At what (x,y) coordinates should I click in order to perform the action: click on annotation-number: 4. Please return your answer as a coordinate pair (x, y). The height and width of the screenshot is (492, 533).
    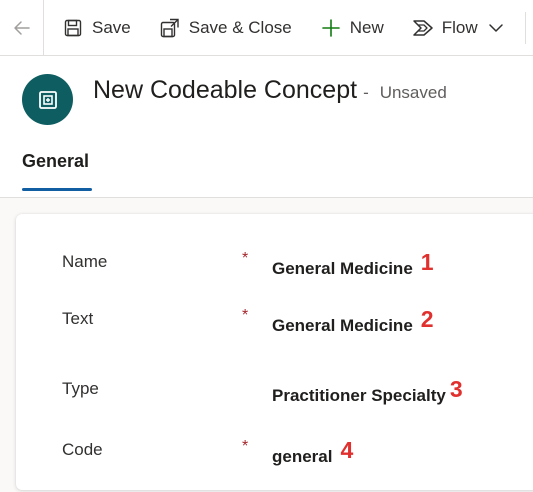
    Looking at the image, I should click on (347, 450).